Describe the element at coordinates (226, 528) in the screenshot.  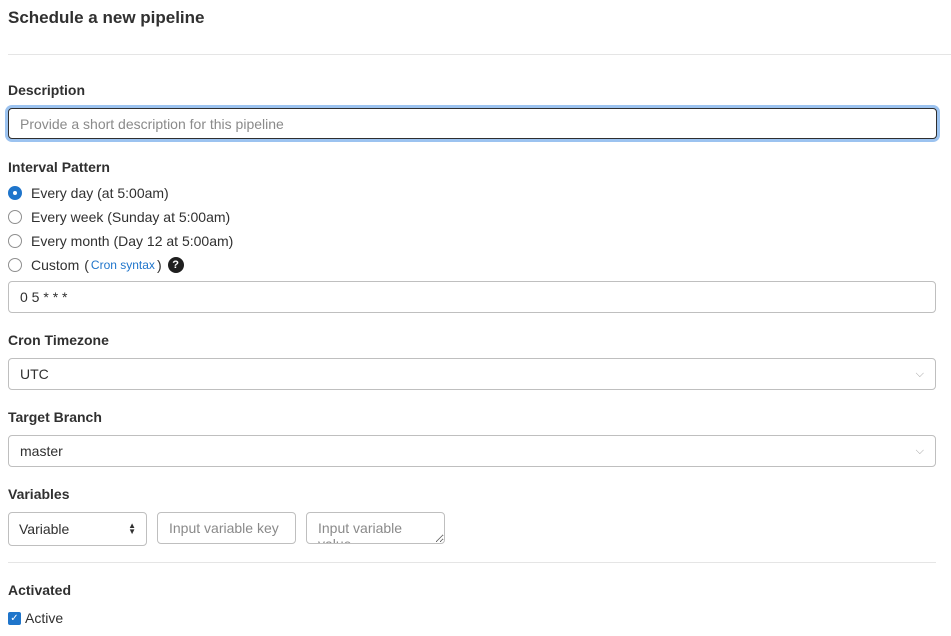
I see `variable-key-input` at that location.